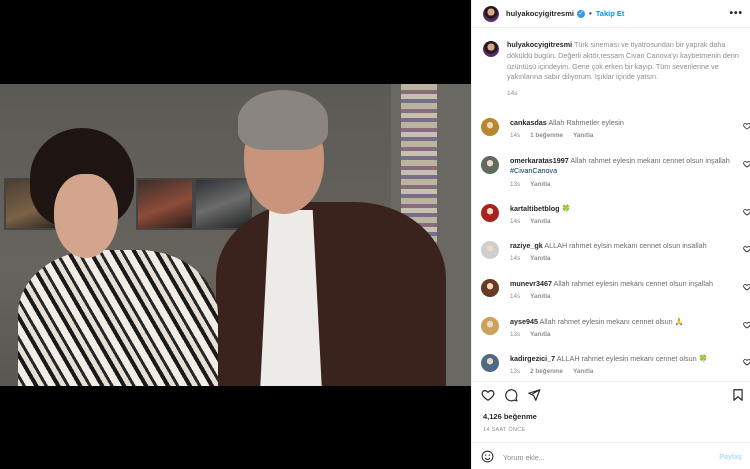 Image resolution: width=750 pixels, height=469 pixels. What do you see at coordinates (611, 425) in the screenshot?
I see `post-actions: 4,126 beğenme 14 SAAT ÖNCE Paylaş` at bounding box center [611, 425].